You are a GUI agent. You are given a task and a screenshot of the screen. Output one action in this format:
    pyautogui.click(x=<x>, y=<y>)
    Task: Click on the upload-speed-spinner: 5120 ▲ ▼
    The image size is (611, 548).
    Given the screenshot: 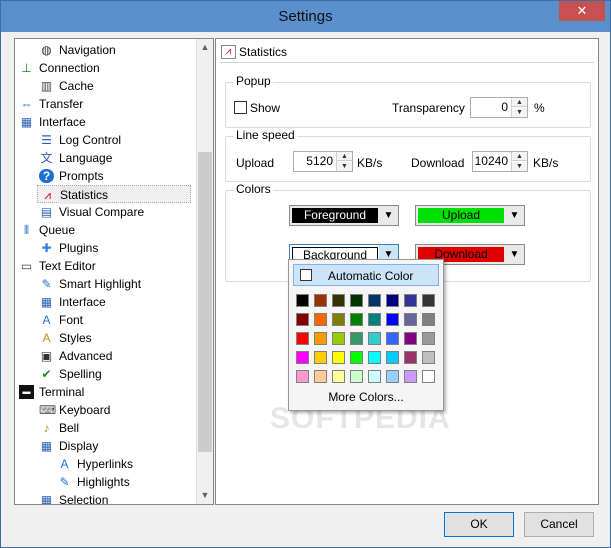 What is the action you would take?
    pyautogui.click(x=323, y=161)
    